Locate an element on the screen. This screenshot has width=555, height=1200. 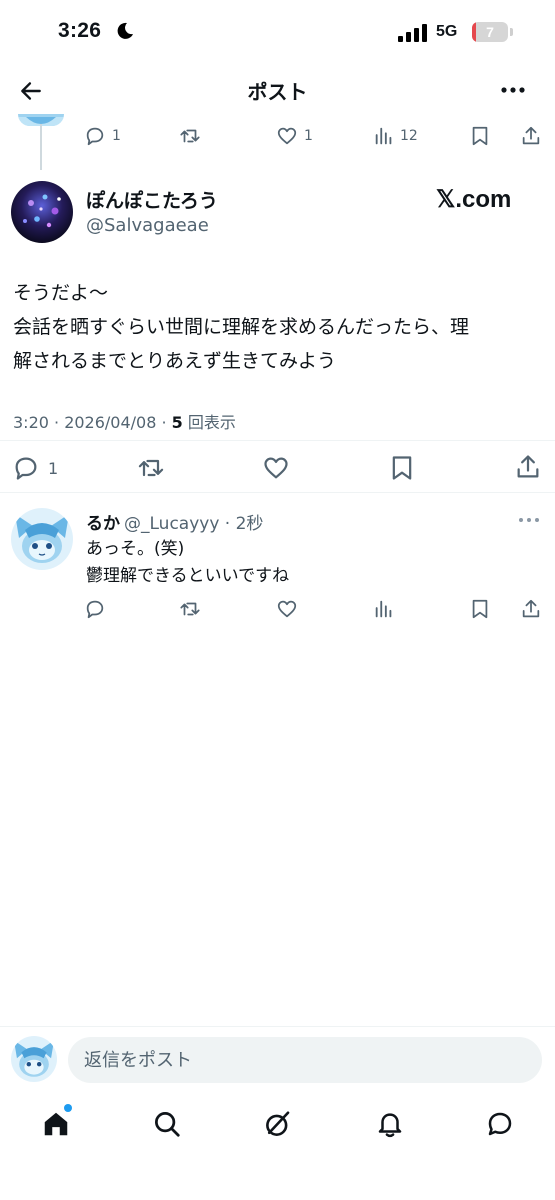
reply-count: 1 is located at coordinates (53, 468).